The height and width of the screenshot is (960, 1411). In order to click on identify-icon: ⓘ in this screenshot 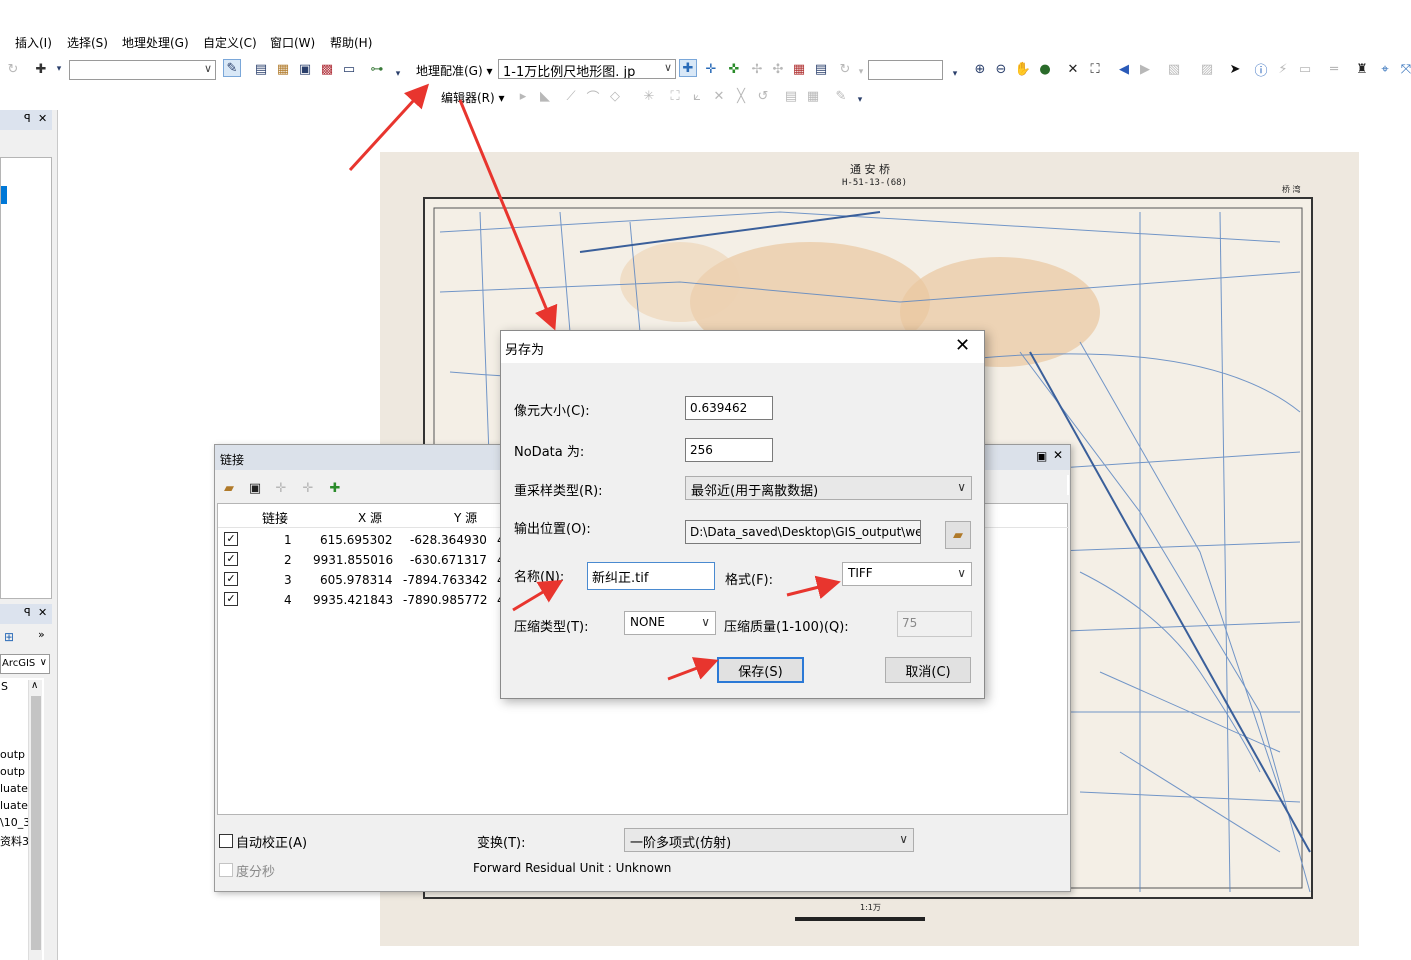, I will do `click(1261, 69)`.